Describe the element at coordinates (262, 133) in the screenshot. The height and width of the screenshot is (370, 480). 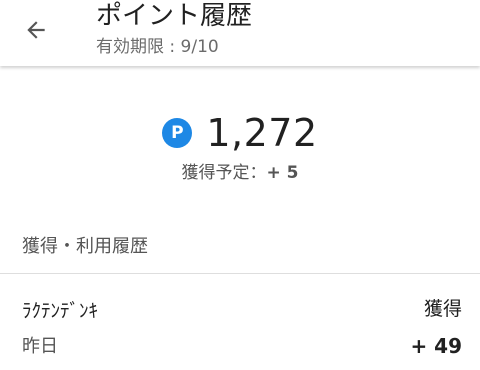
I see `point-balance-value: 1,272` at that location.